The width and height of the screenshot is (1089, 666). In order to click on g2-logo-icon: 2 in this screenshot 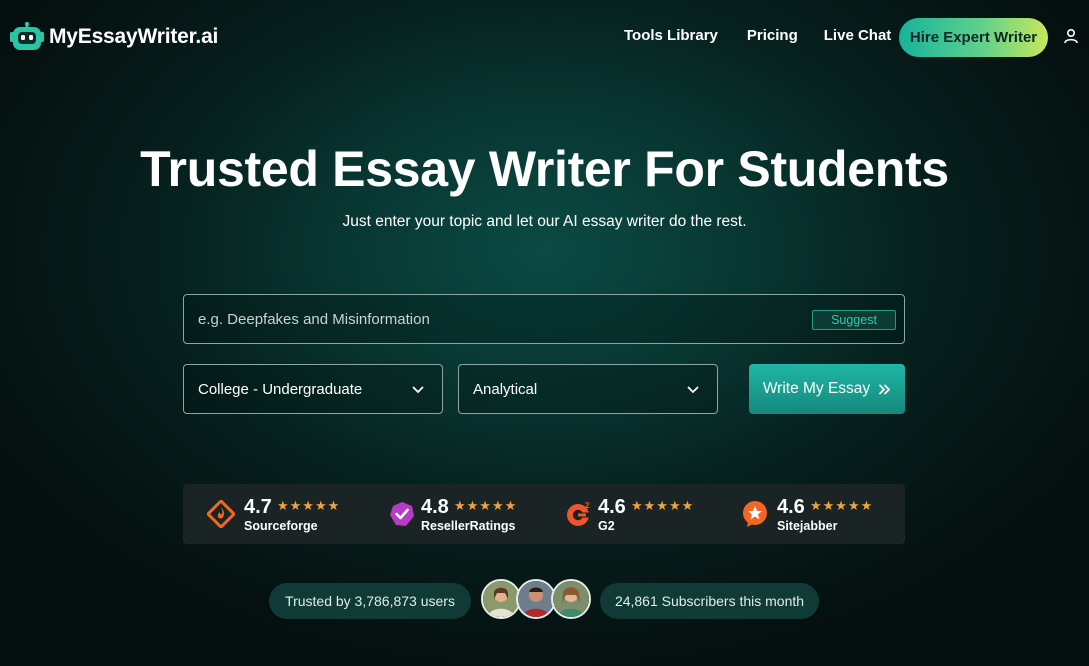, I will do `click(579, 514)`.